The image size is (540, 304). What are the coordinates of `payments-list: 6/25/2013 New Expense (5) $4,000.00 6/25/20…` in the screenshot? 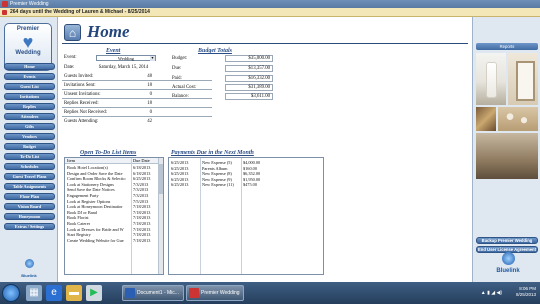 It's located at (246, 216).